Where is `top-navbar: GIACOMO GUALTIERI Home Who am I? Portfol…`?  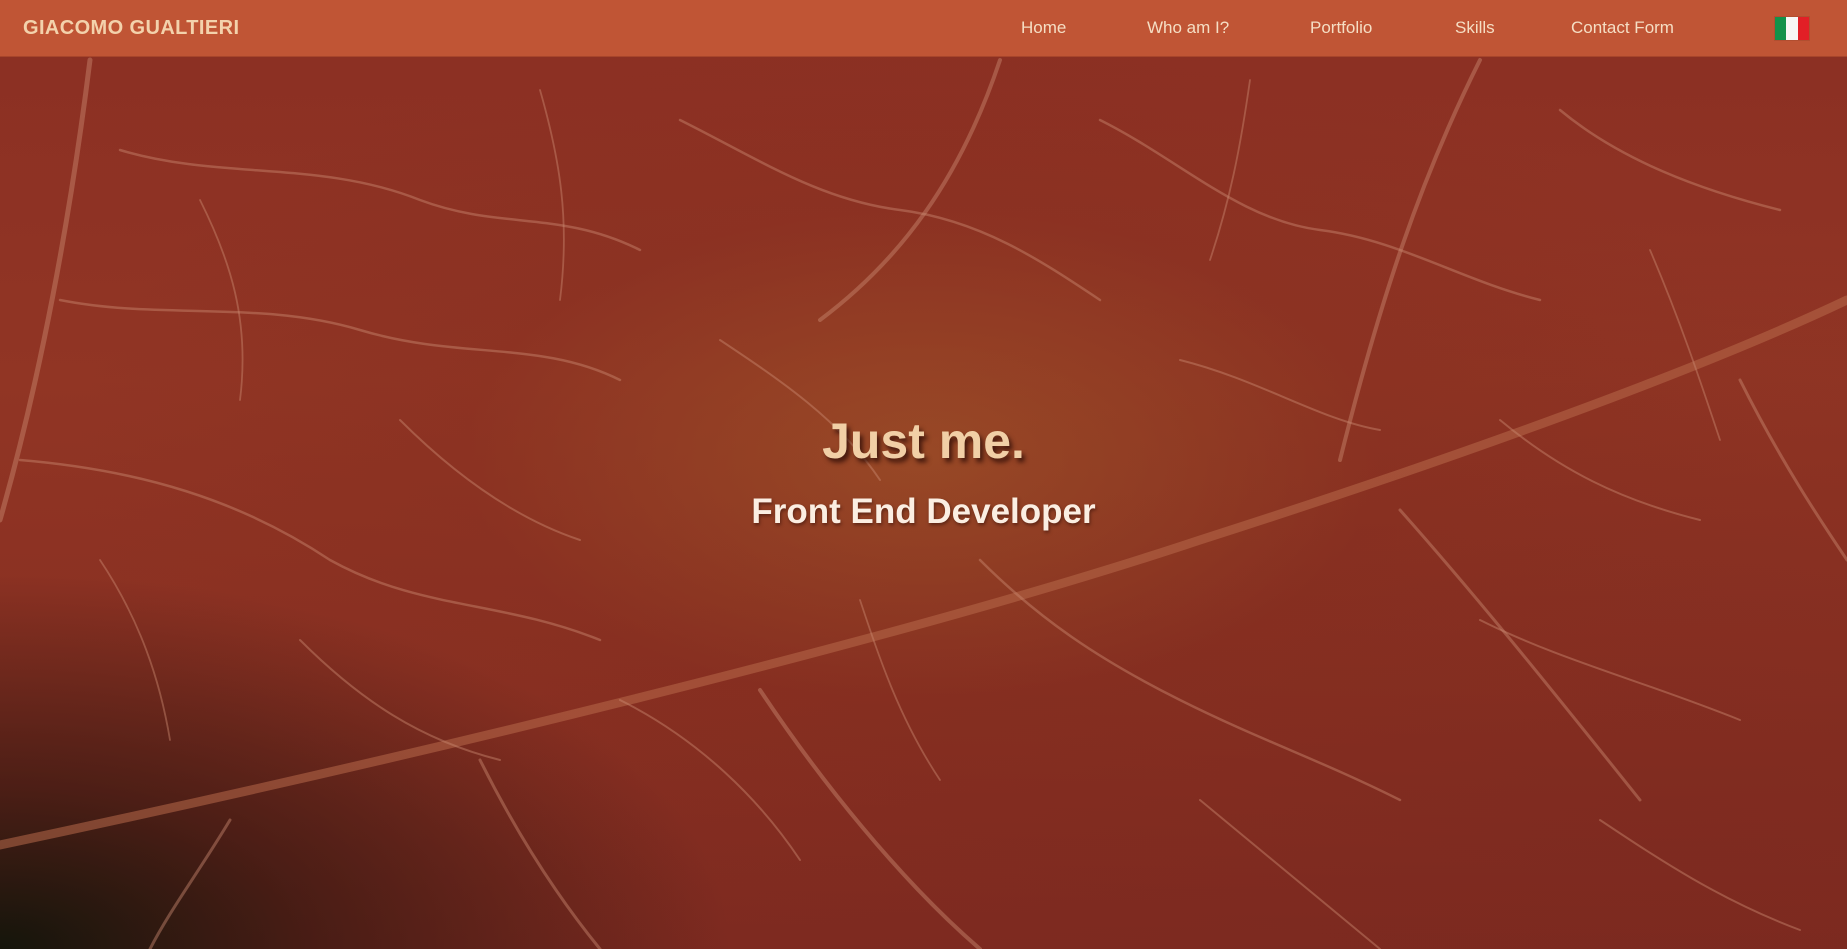
top-navbar: GIACOMO GUALTIERI Home Who am I? Portfol… is located at coordinates (923, 28).